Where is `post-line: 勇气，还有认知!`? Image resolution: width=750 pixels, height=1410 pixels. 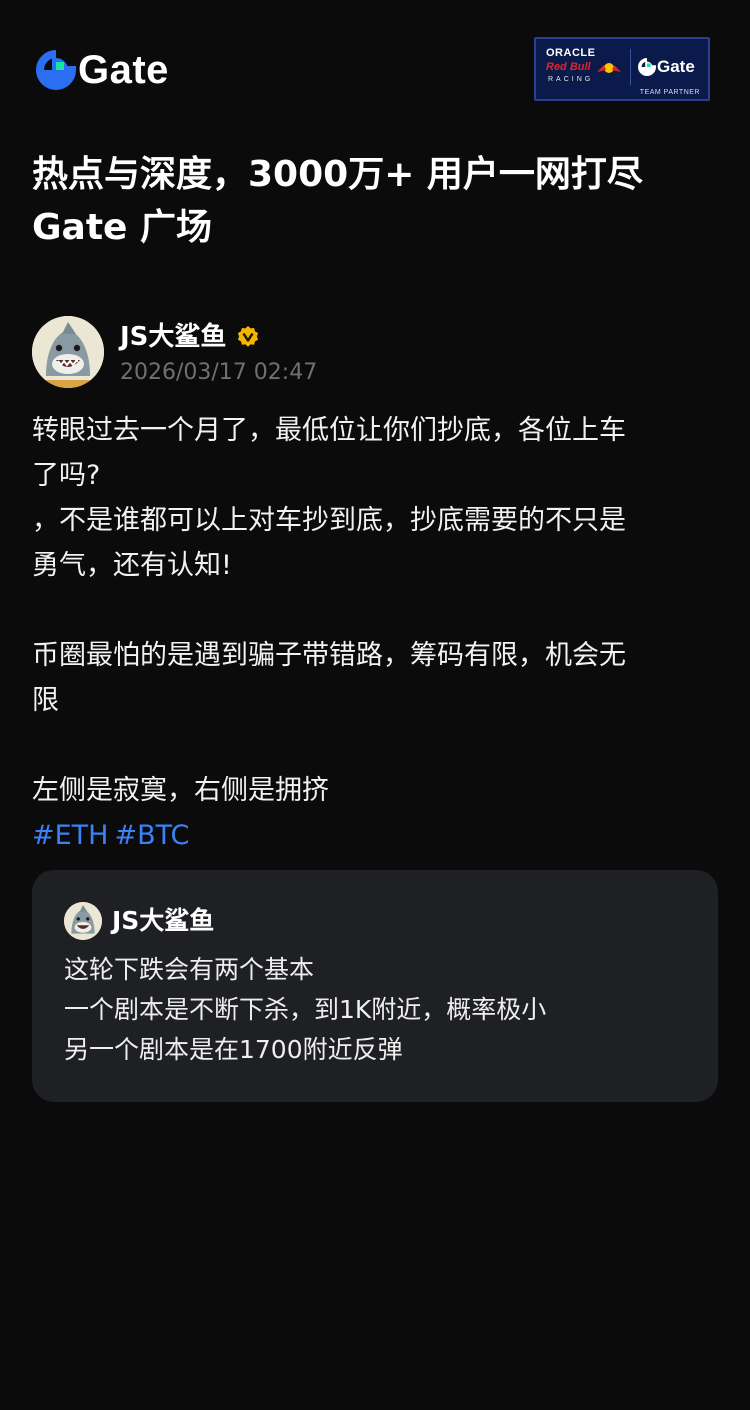
post-line: 勇气，还有认知! is located at coordinates (132, 565).